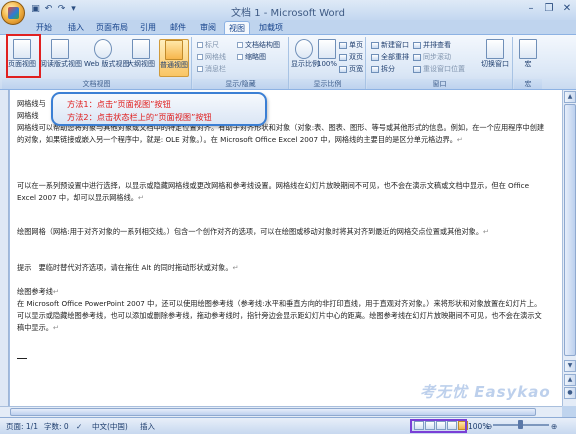 This screenshot has width=576, height=434. I want to click on outline-view-icon, so click(141, 49).